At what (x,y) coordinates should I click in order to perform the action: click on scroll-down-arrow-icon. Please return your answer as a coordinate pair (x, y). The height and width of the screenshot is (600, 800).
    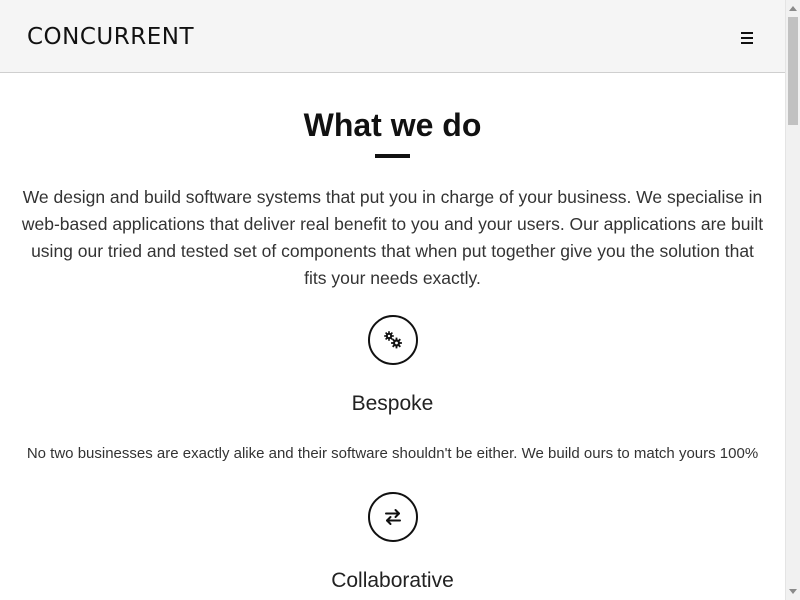
    Looking at the image, I should click on (793, 591).